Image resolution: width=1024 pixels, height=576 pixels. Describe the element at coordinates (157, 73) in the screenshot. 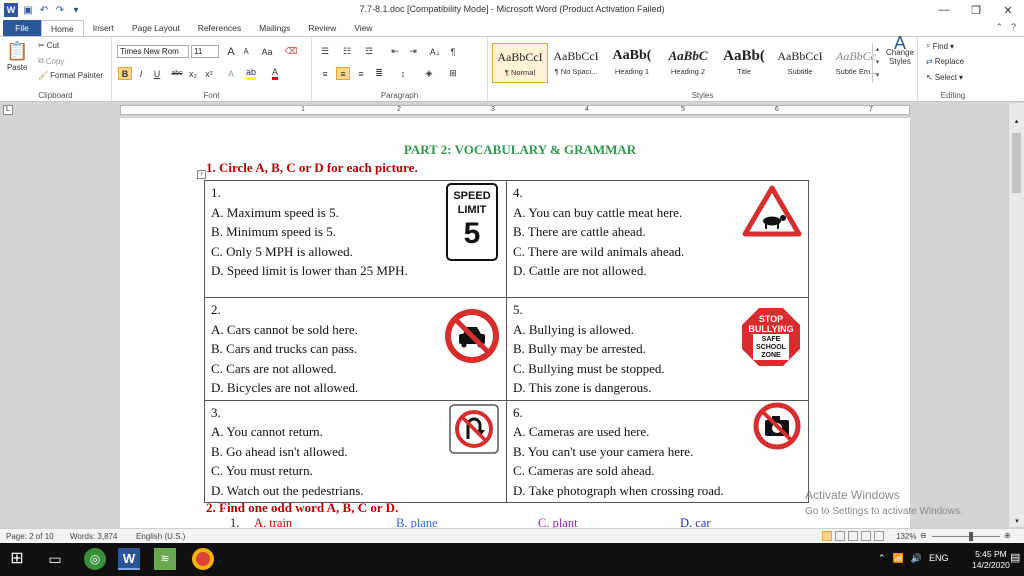

I see `underline-button: U` at that location.